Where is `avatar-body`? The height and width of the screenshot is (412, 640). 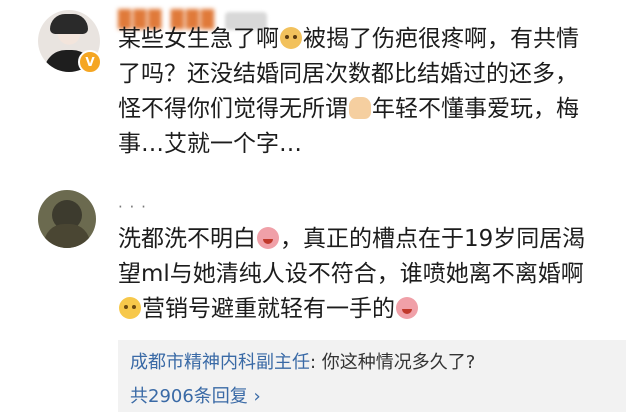 avatar-body is located at coordinates (67, 236).